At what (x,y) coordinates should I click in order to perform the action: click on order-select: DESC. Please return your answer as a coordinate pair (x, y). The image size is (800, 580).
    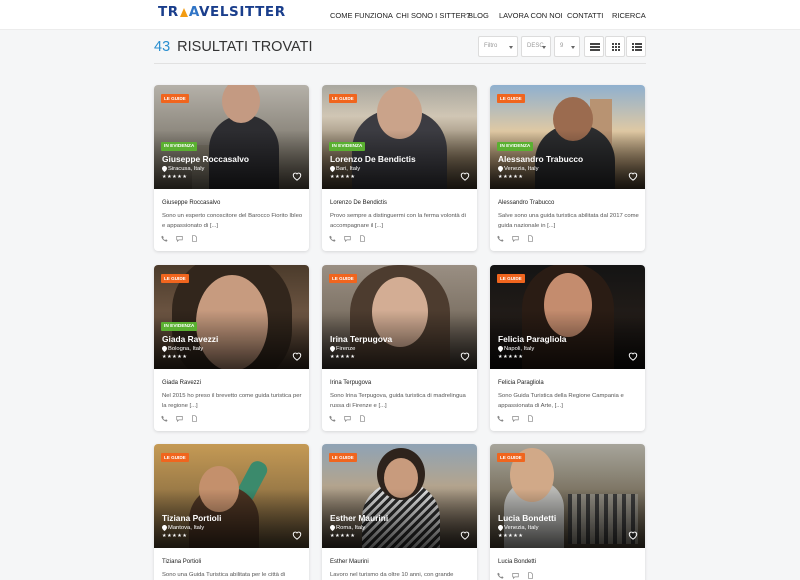
    Looking at the image, I should click on (536, 46).